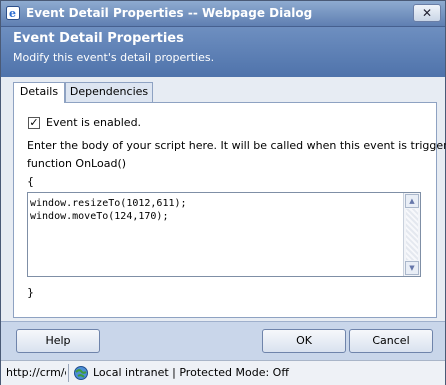 The height and width of the screenshot is (385, 446). I want to click on script-line: window.moveTo(124,170);, so click(99, 216).